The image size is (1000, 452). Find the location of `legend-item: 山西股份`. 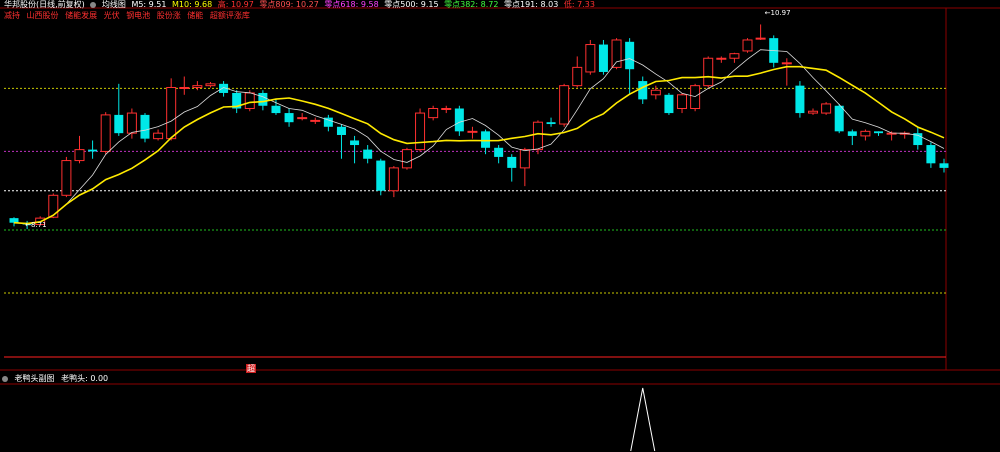

legend-item: 山西股份 is located at coordinates (42, 15).